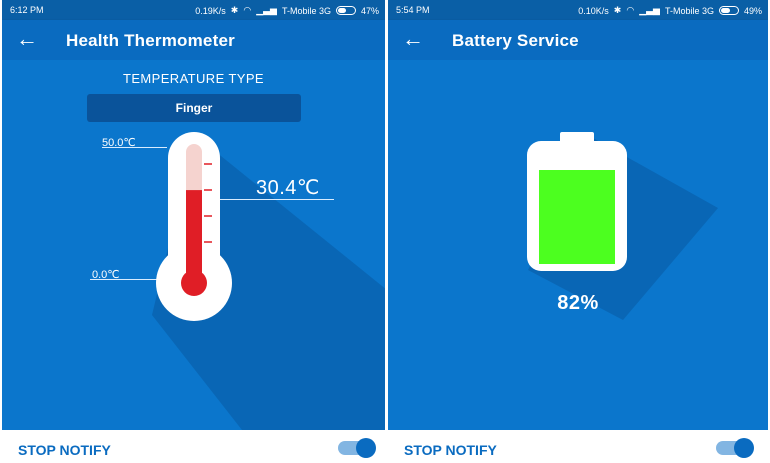 Image resolution: width=770 pixels, height=463 pixels. What do you see at coordinates (150, 40) in the screenshot?
I see `page-title: Health Thermometer` at bounding box center [150, 40].